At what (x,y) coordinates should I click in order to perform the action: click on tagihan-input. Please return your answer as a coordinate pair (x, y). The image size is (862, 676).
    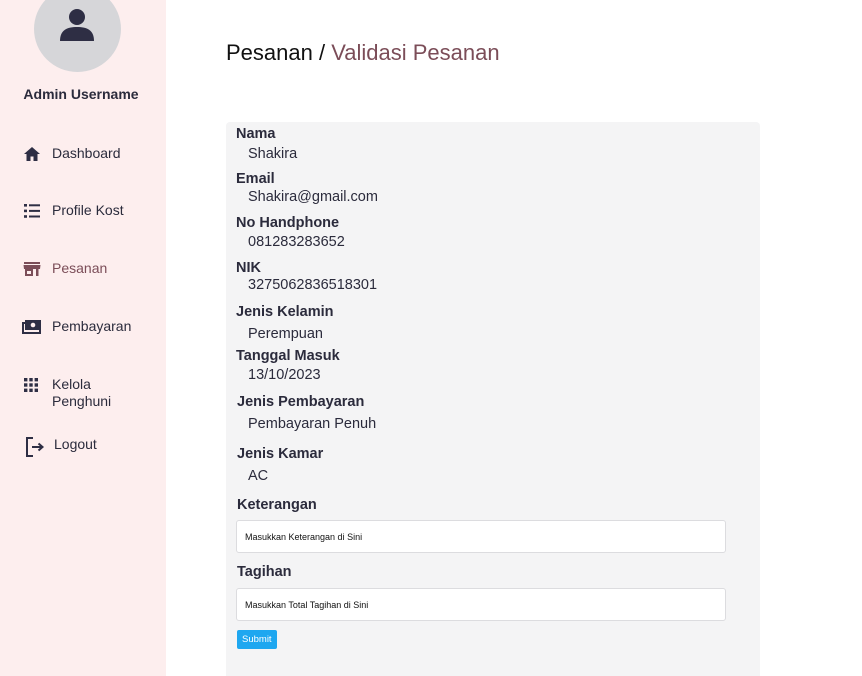
    Looking at the image, I should click on (481, 604).